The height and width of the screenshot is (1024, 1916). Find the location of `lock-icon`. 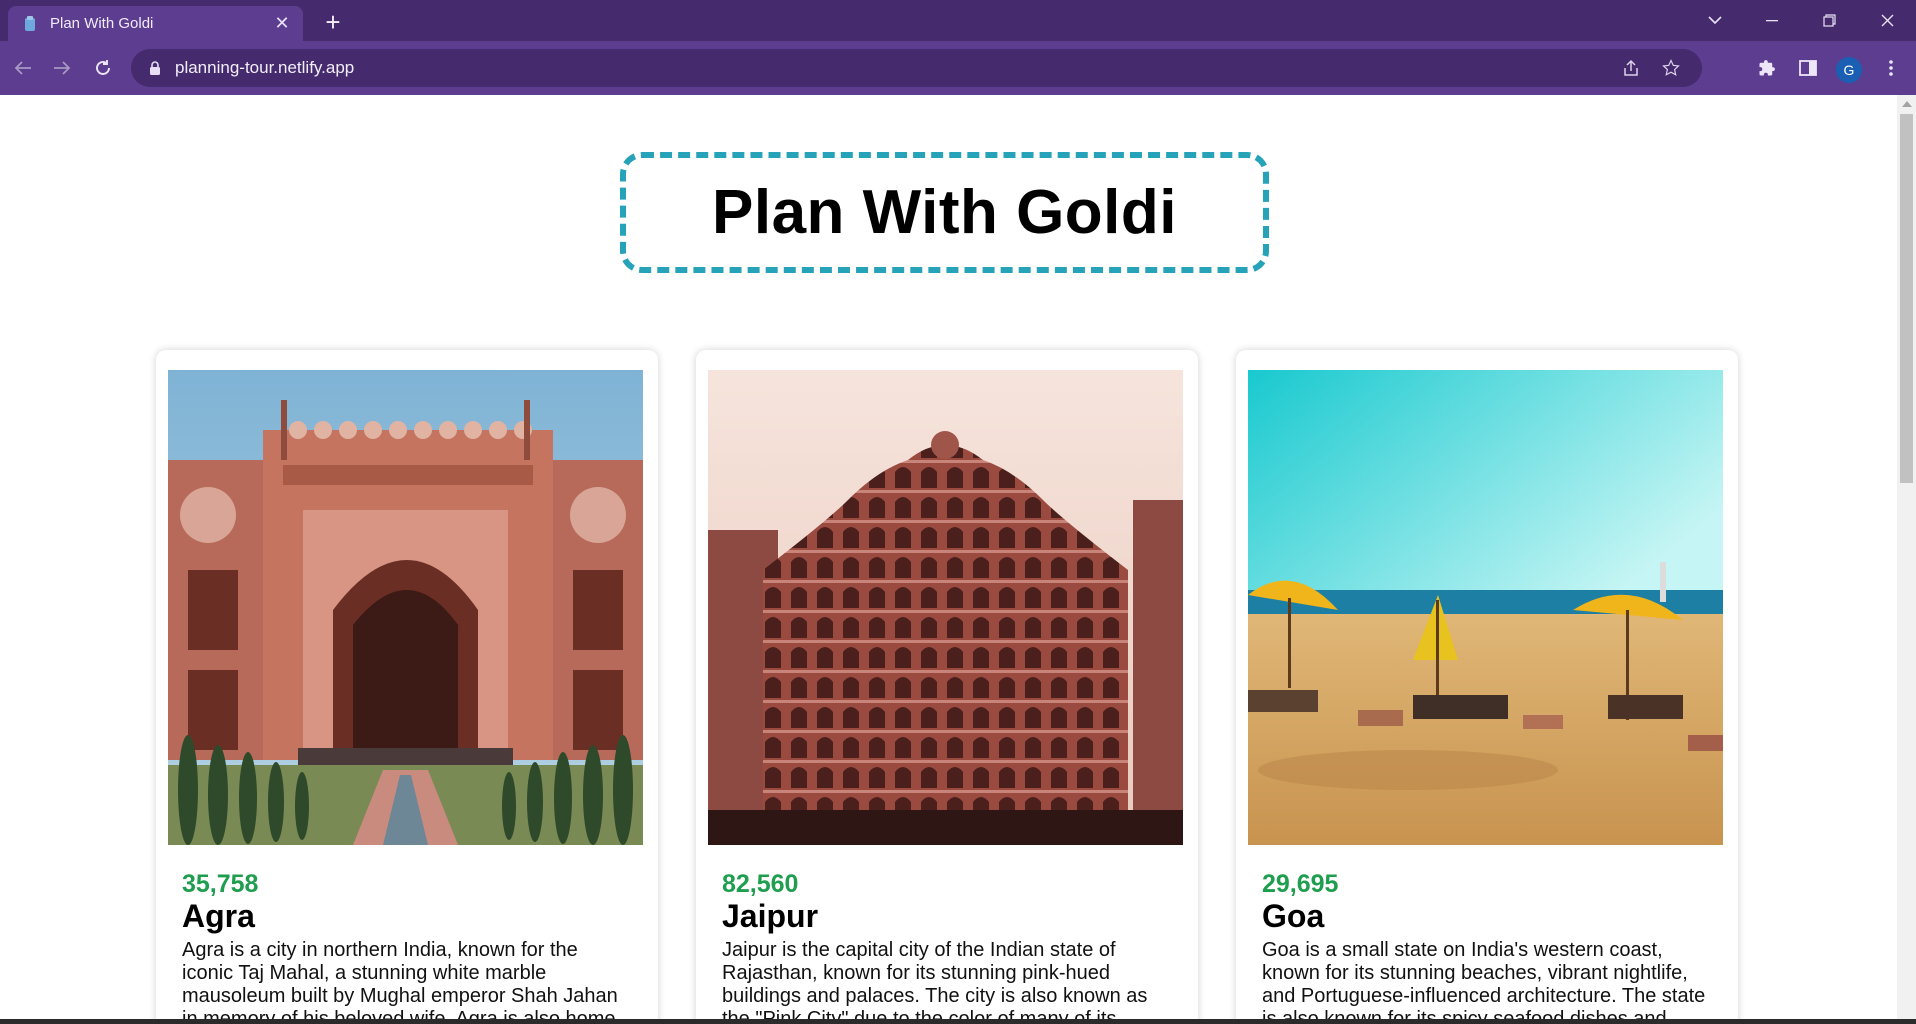

lock-icon is located at coordinates (155, 68).